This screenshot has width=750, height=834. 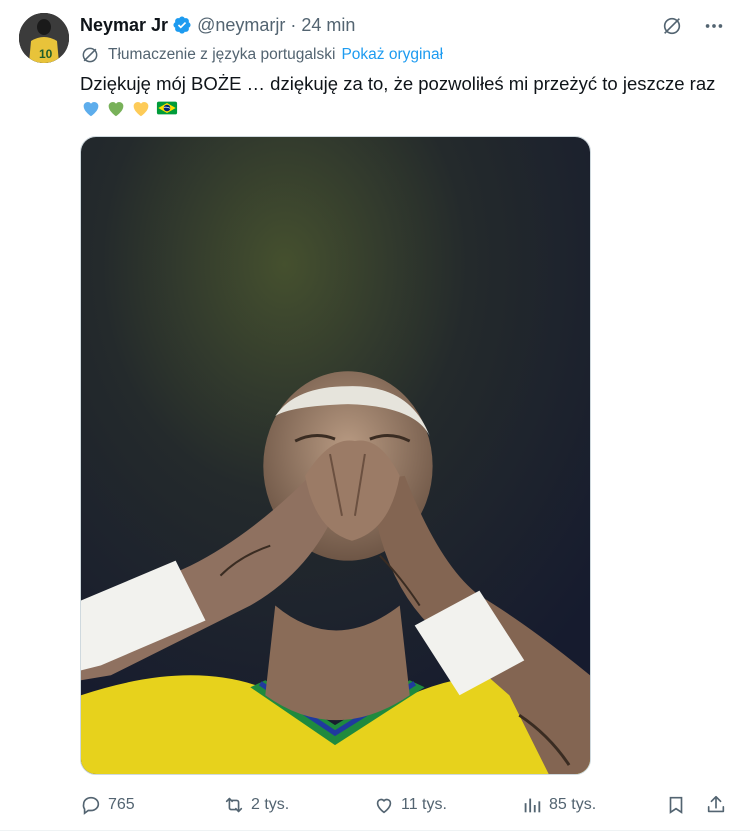 What do you see at coordinates (532, 805) in the screenshot?
I see `views-icon` at bounding box center [532, 805].